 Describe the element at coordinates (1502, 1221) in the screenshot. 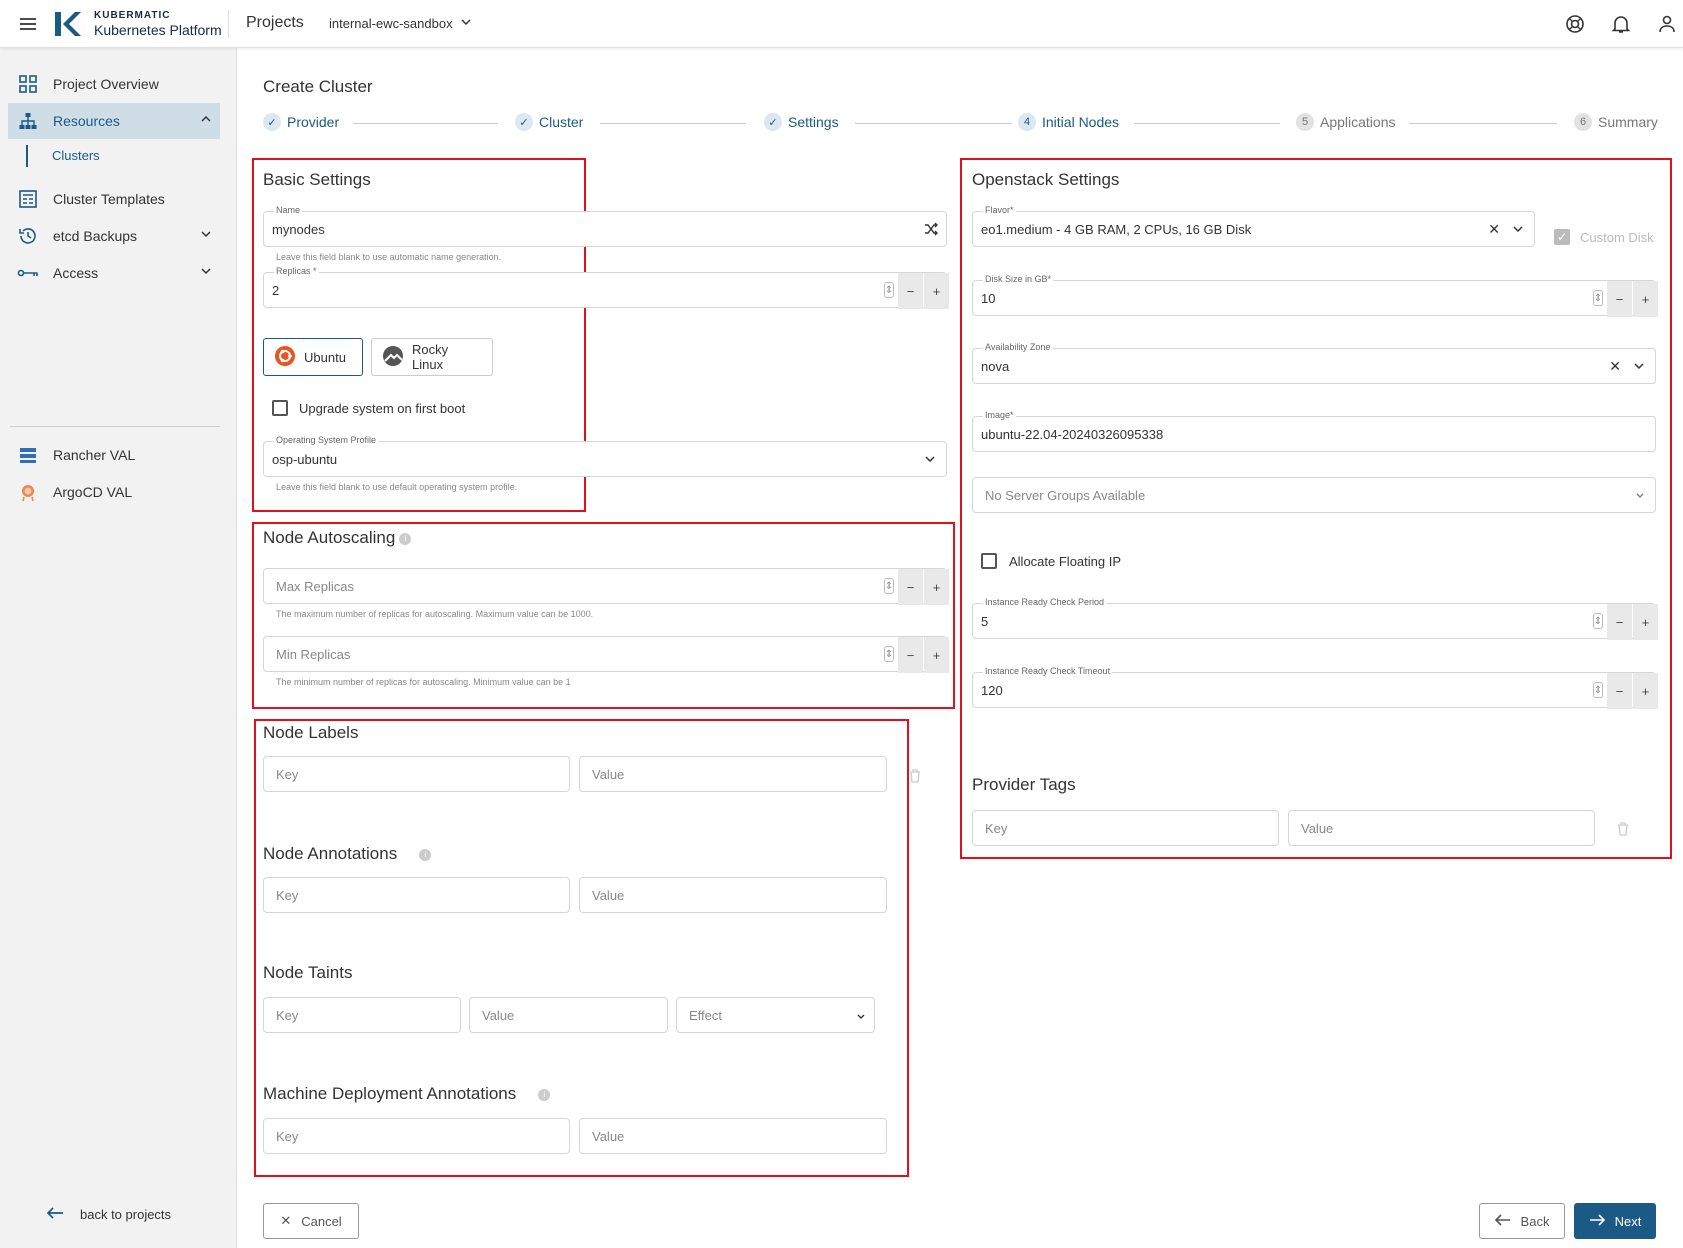

I see `arrow-left-icon` at that location.